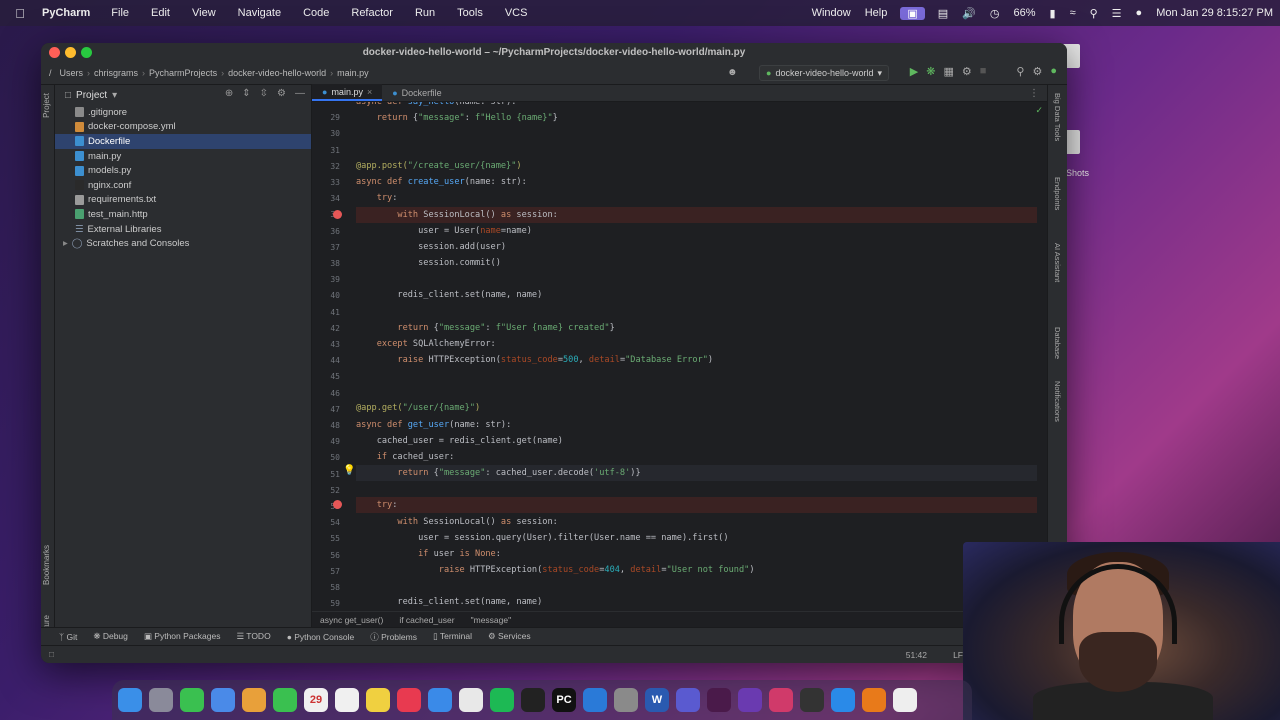  Describe the element at coordinates (843, 700) in the screenshot. I see `dock-docker-icon` at that location.